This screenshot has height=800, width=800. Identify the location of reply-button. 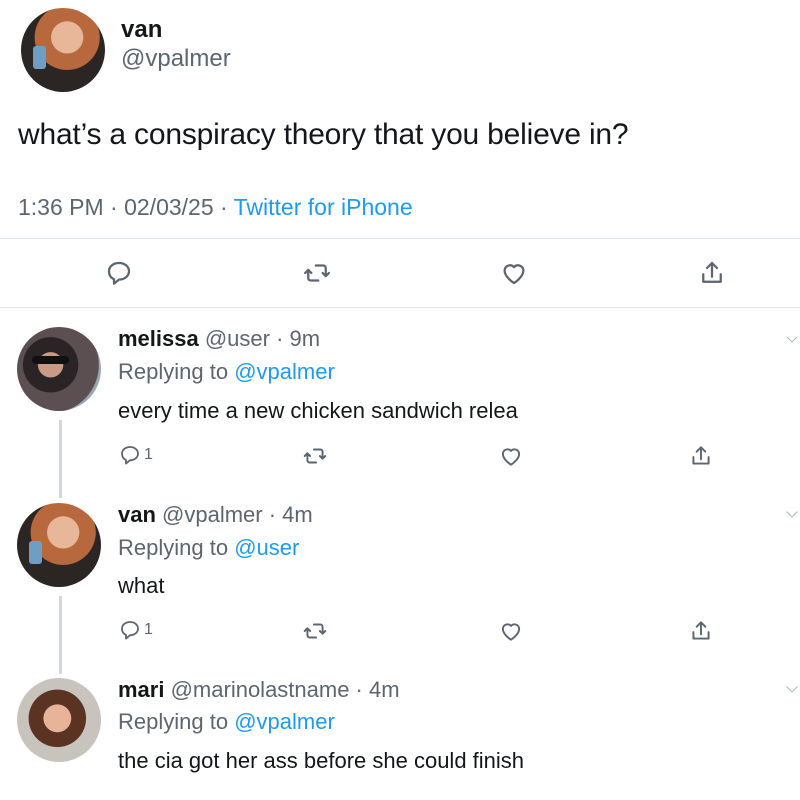
(119, 273).